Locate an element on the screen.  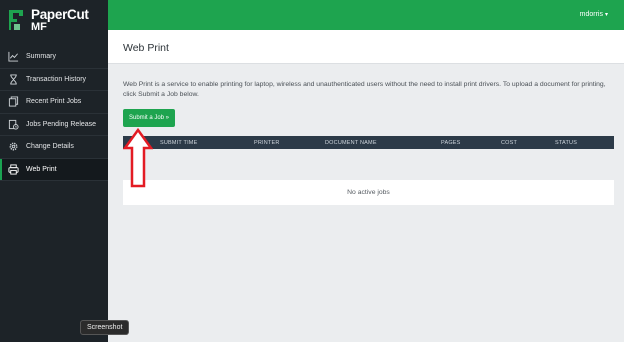
sidebar-item-web-print: Web Print is located at coordinates (54, 169).